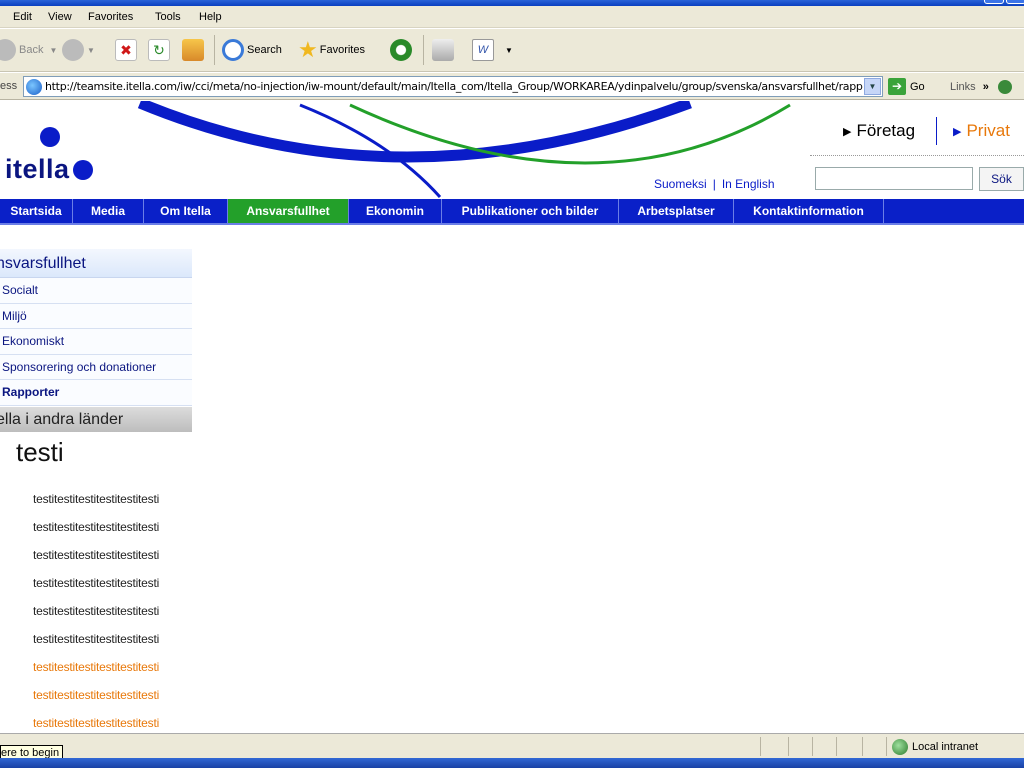  I want to click on stop-button: ✖, so click(127, 50).